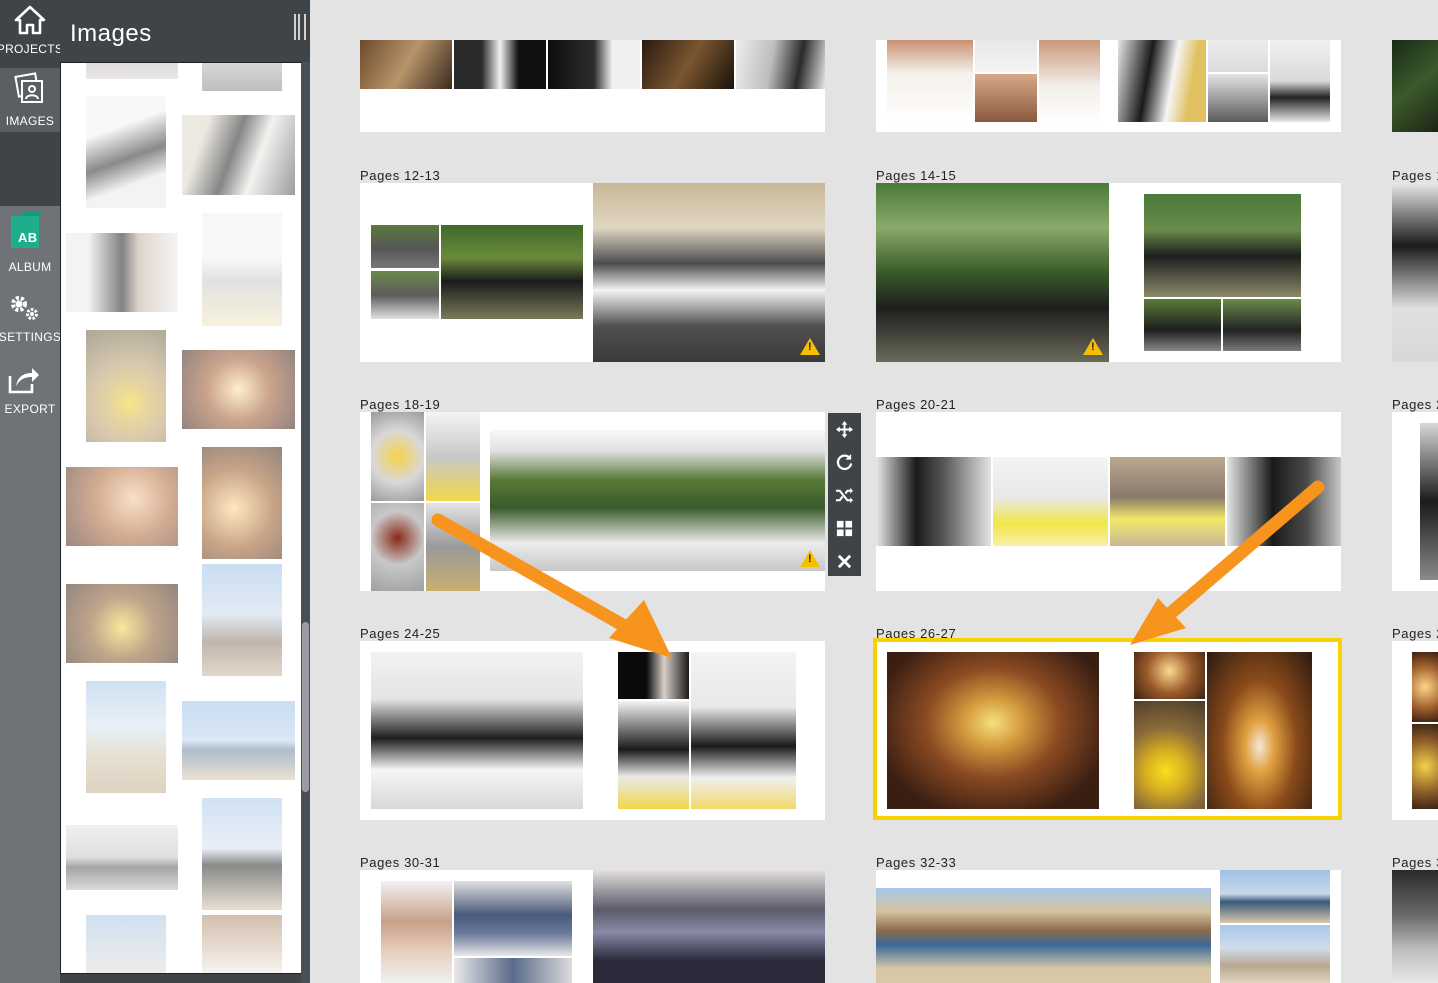  Describe the element at coordinates (1245, 549) in the screenshot. I see `annotation-arrow-right` at that location.